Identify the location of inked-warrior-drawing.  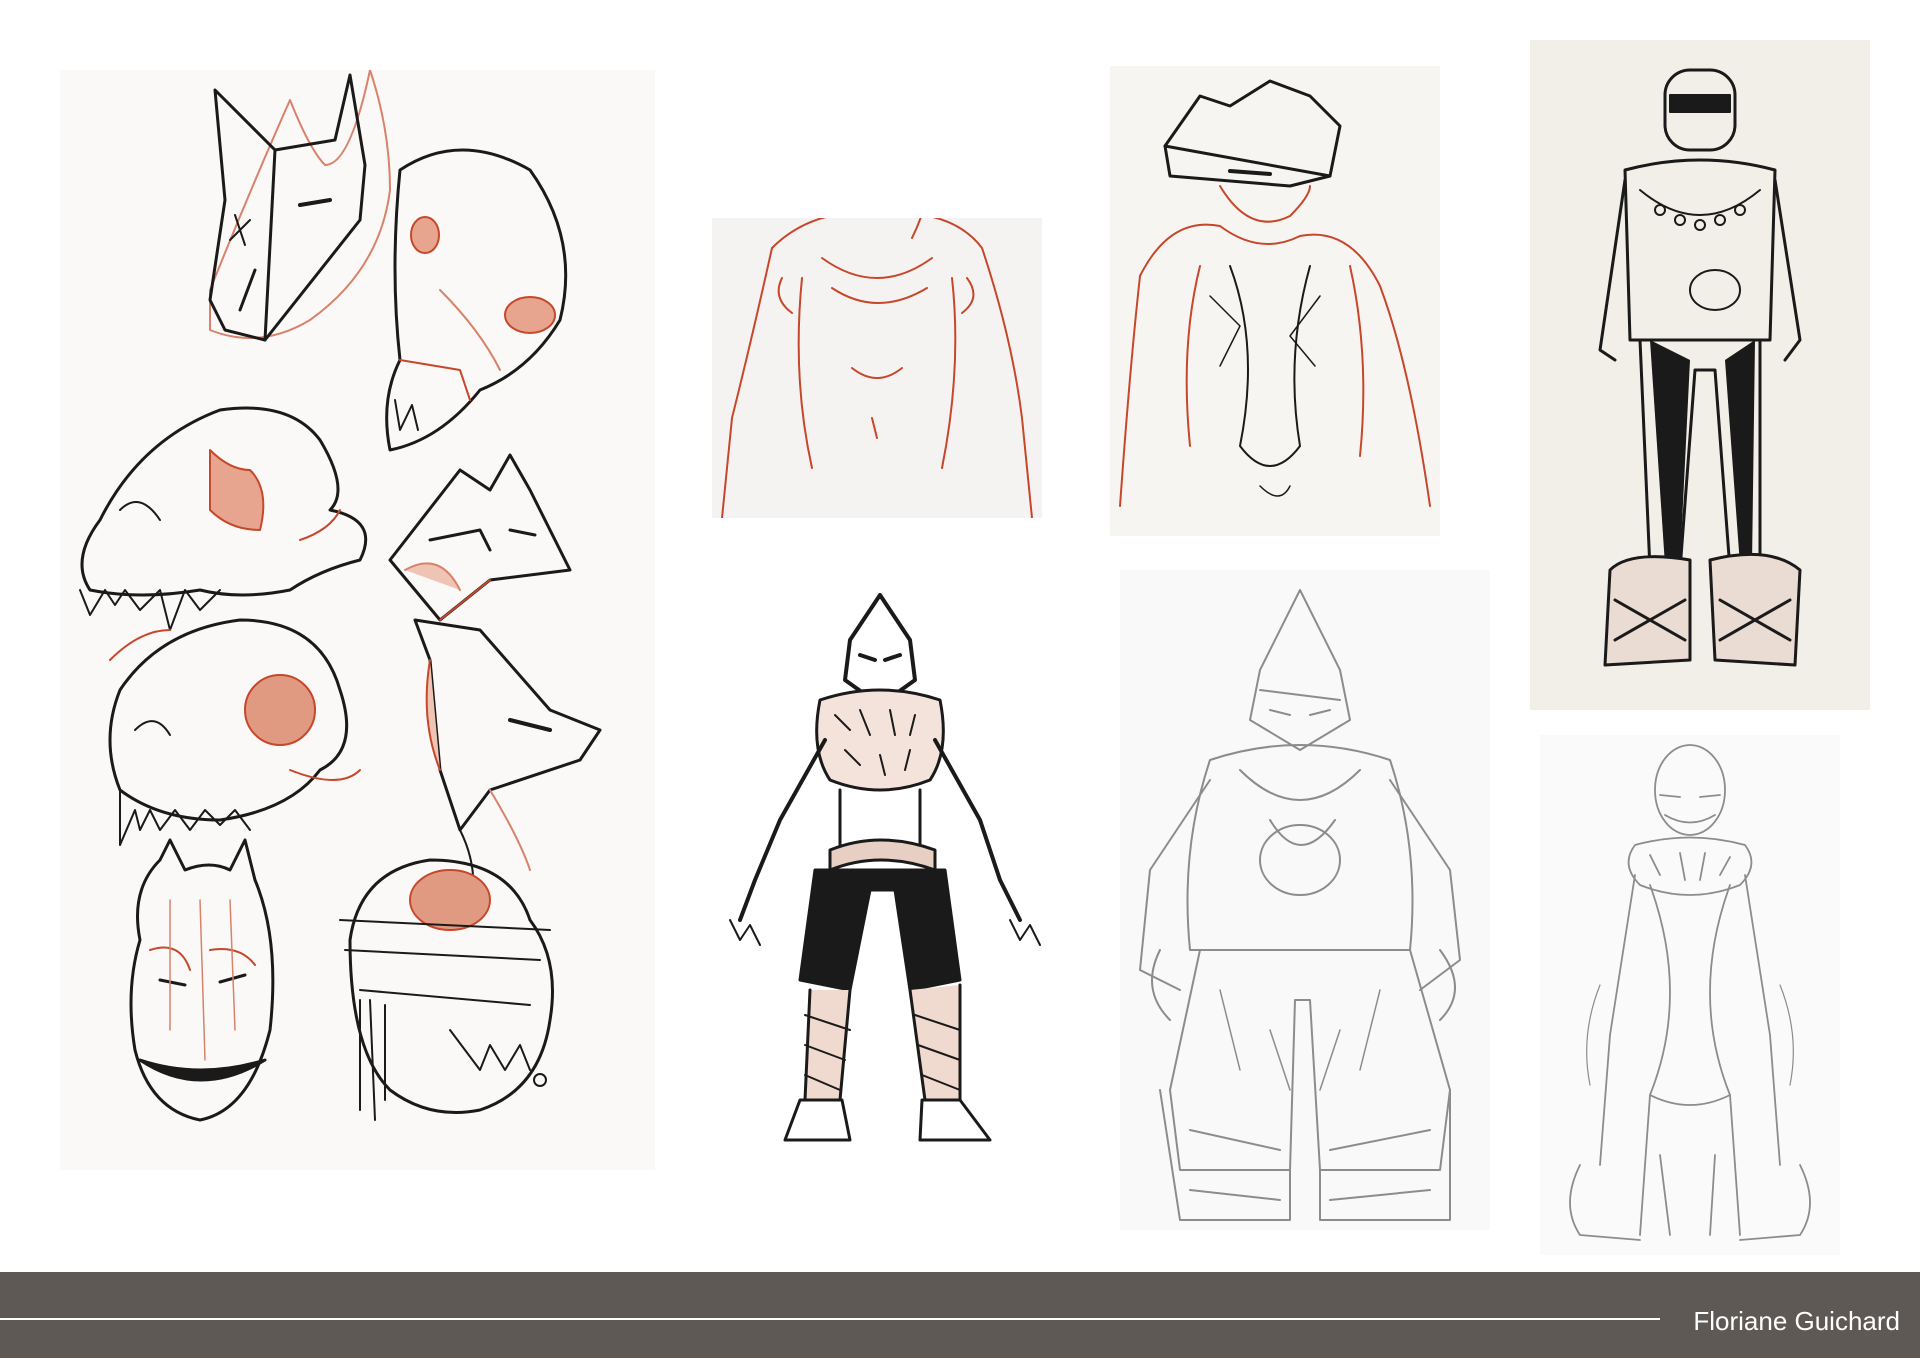
(885, 867).